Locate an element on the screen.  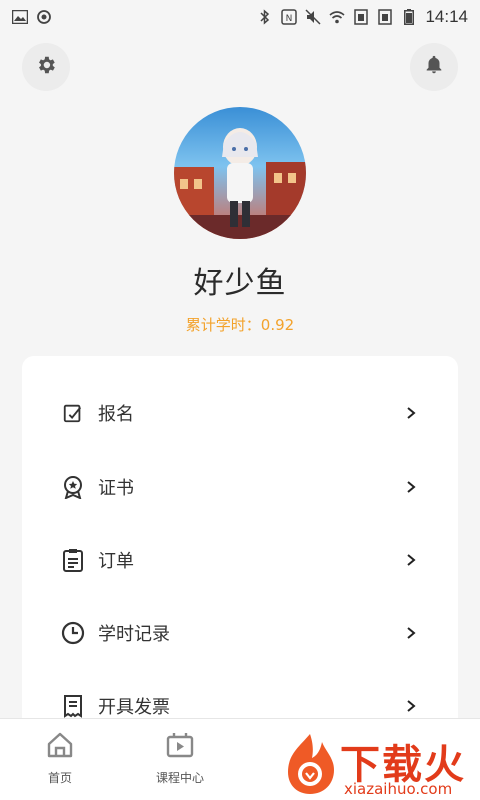
settings-button is located at coordinates (46, 67).